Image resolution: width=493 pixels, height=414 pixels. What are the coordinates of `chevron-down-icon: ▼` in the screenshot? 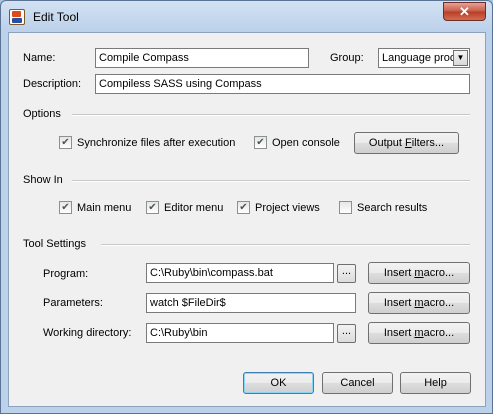 It's located at (460, 58).